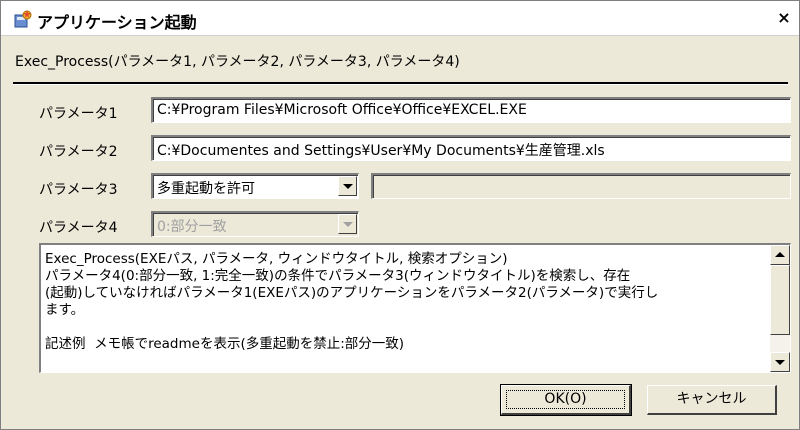  I want to click on param4-label: パラメータ4, so click(78, 228).